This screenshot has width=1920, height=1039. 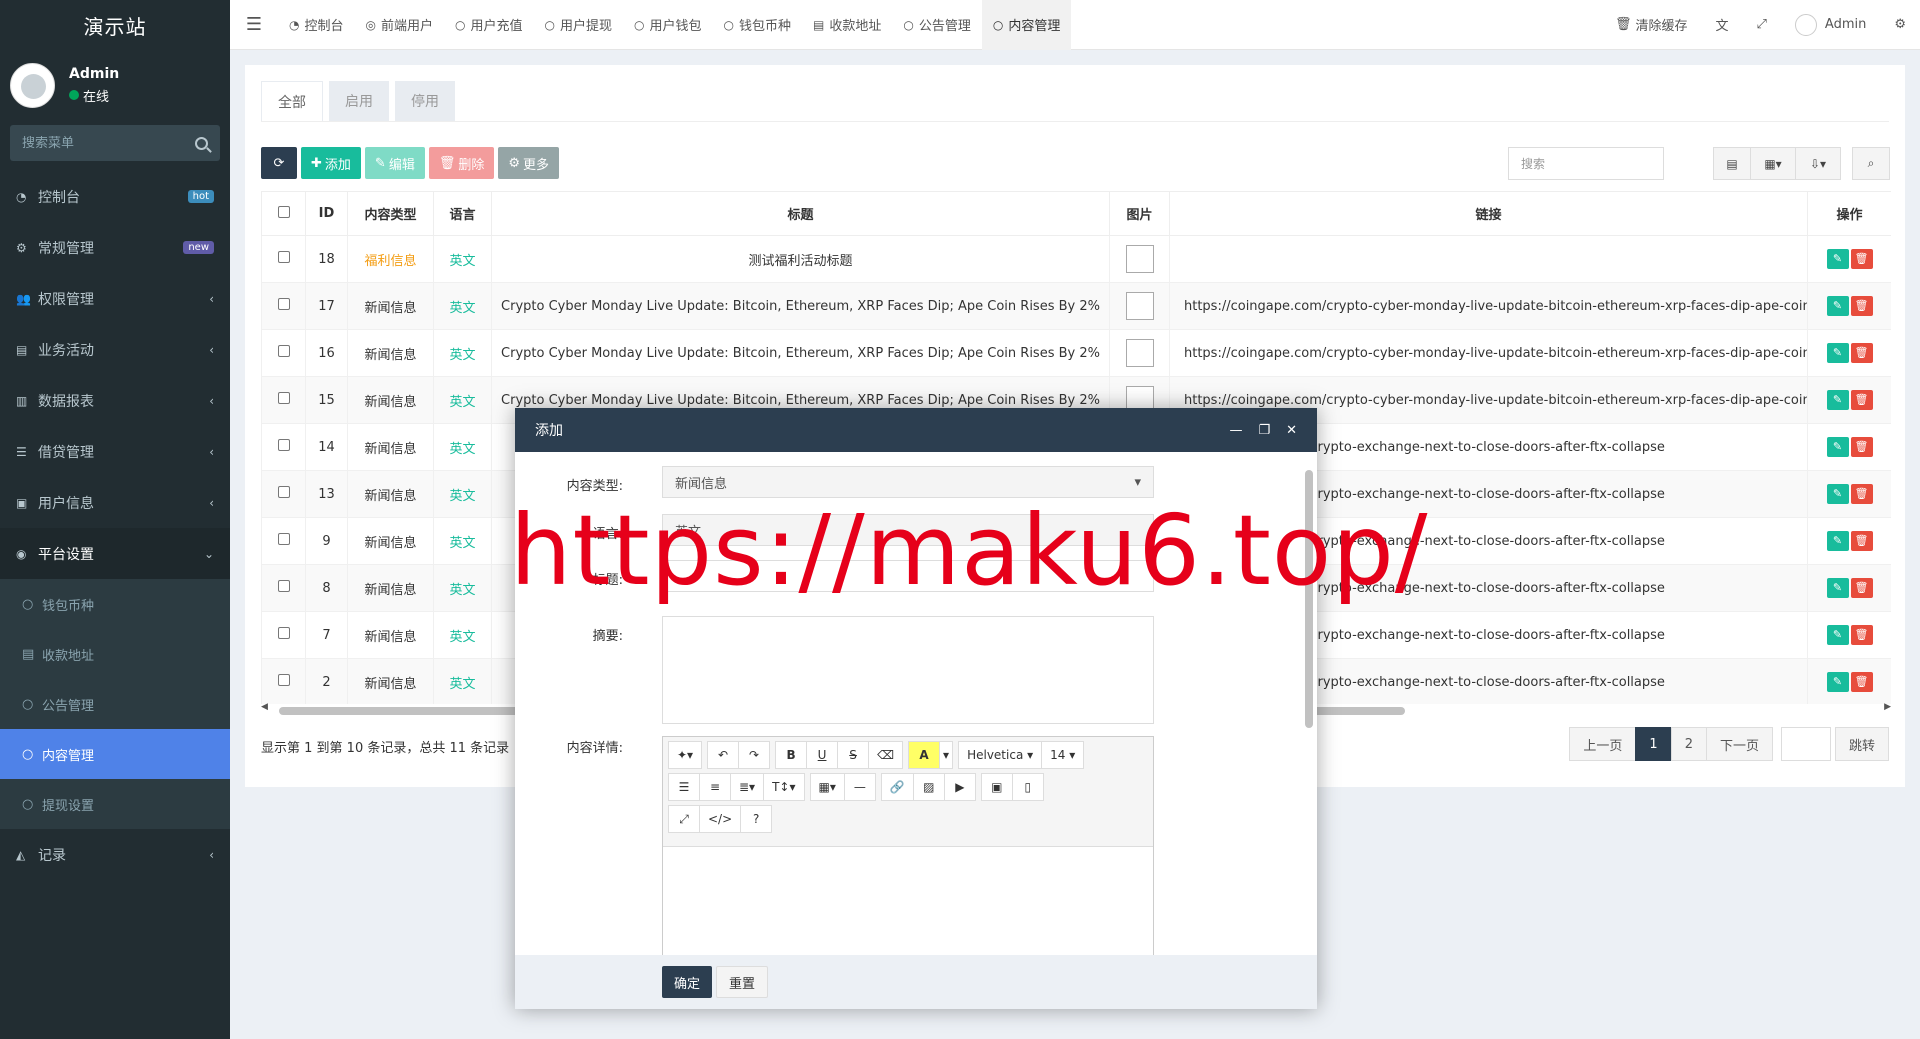 I want to click on table-icon: ▦▾, so click(x=827, y=787).